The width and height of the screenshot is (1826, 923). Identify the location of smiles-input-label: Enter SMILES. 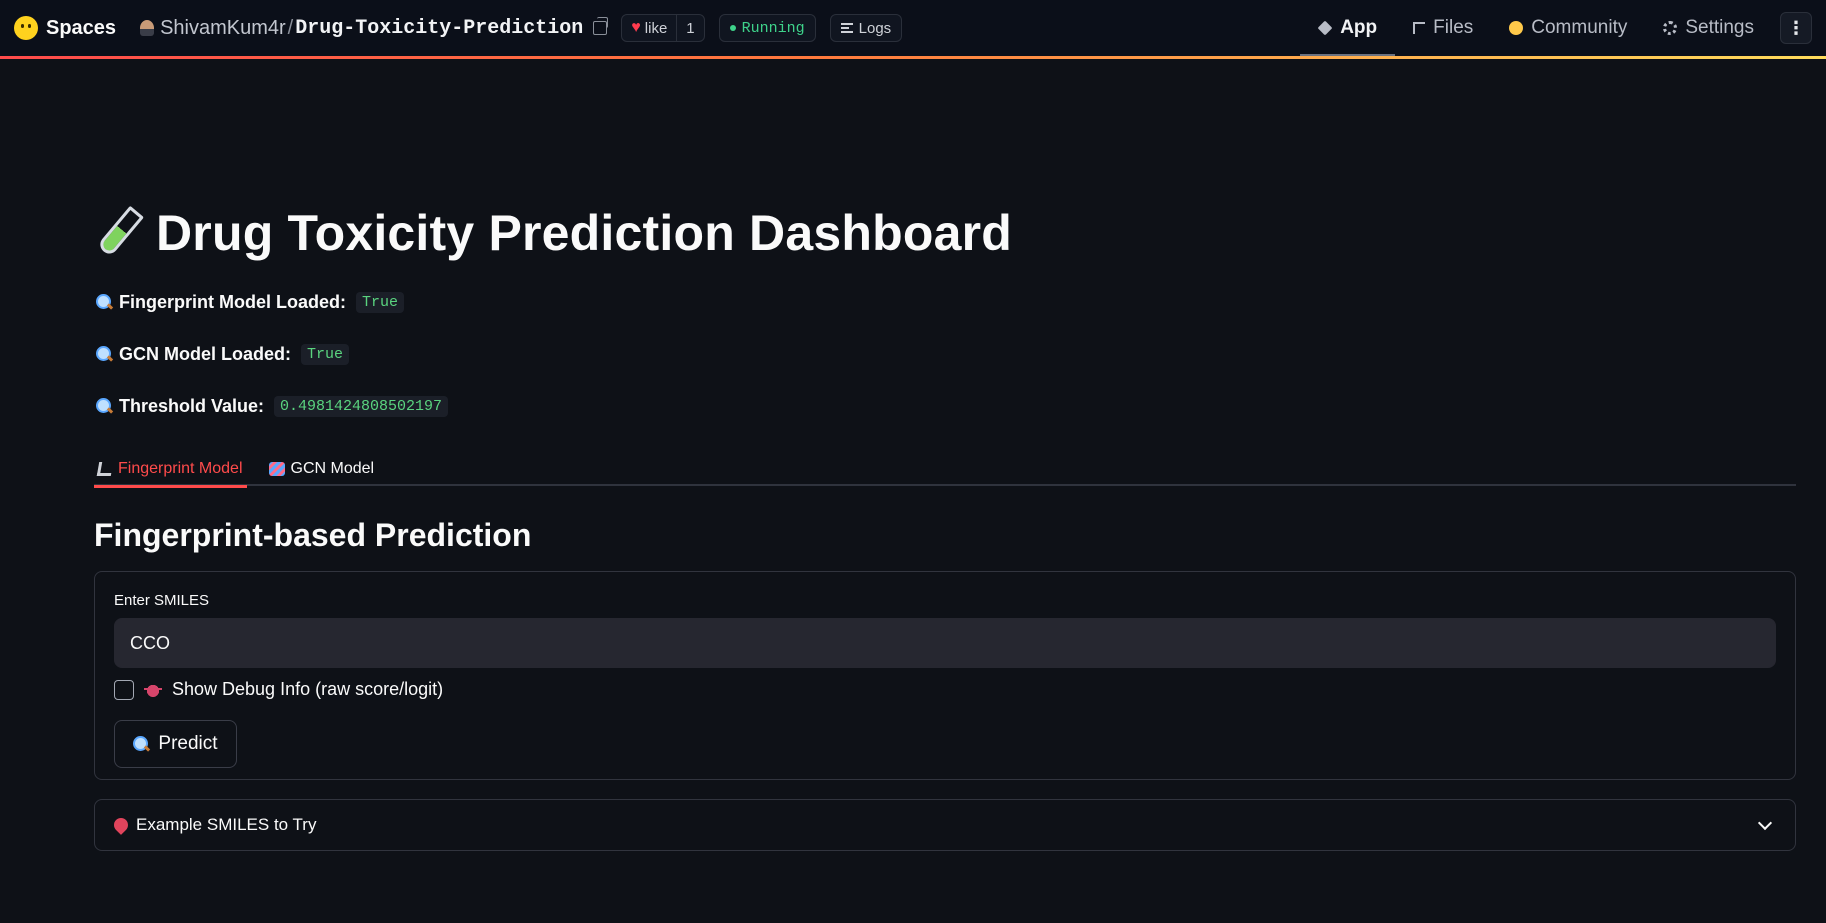
(162, 600).